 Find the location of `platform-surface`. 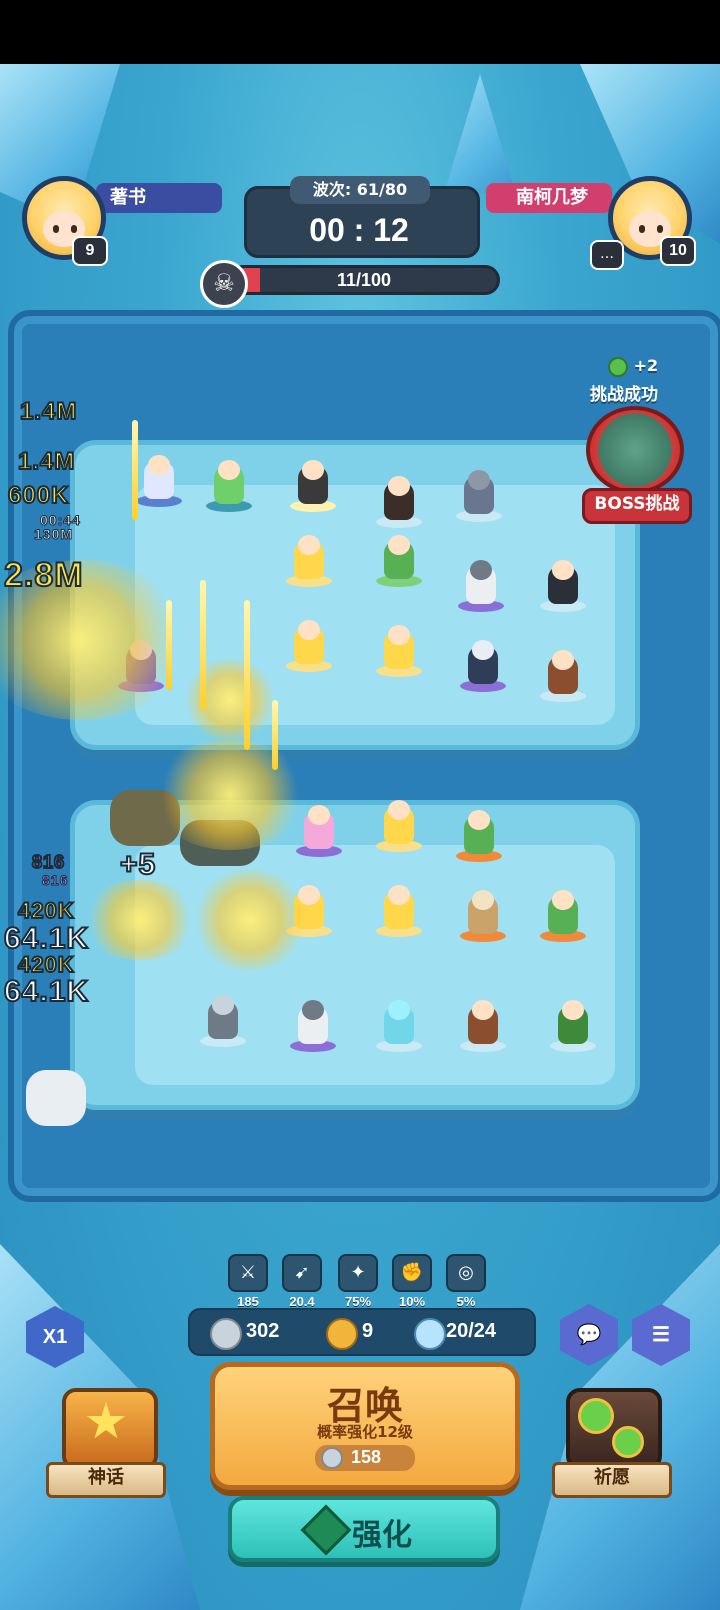

platform-surface is located at coordinates (375, 965).